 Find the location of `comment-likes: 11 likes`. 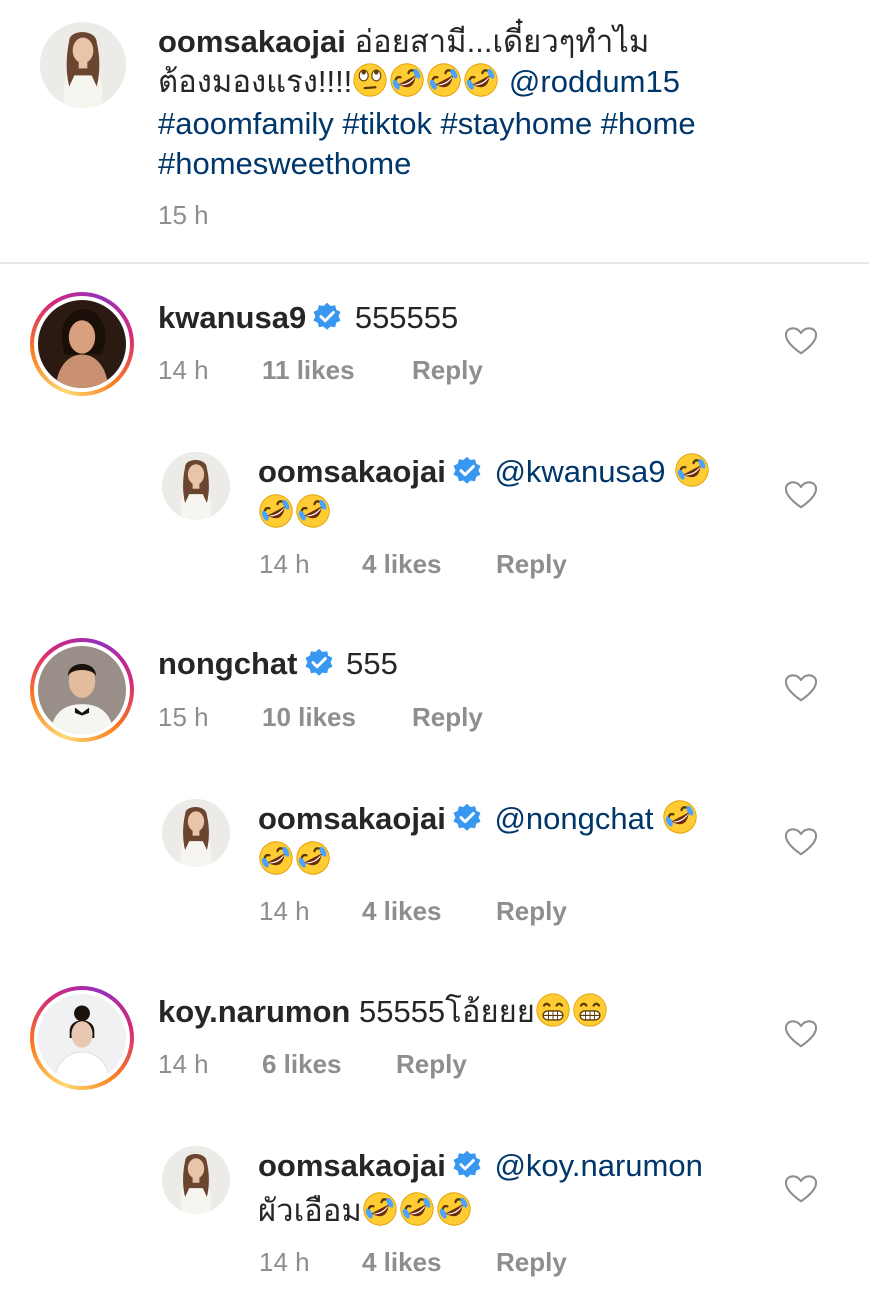

comment-likes: 11 likes is located at coordinates (308, 370).